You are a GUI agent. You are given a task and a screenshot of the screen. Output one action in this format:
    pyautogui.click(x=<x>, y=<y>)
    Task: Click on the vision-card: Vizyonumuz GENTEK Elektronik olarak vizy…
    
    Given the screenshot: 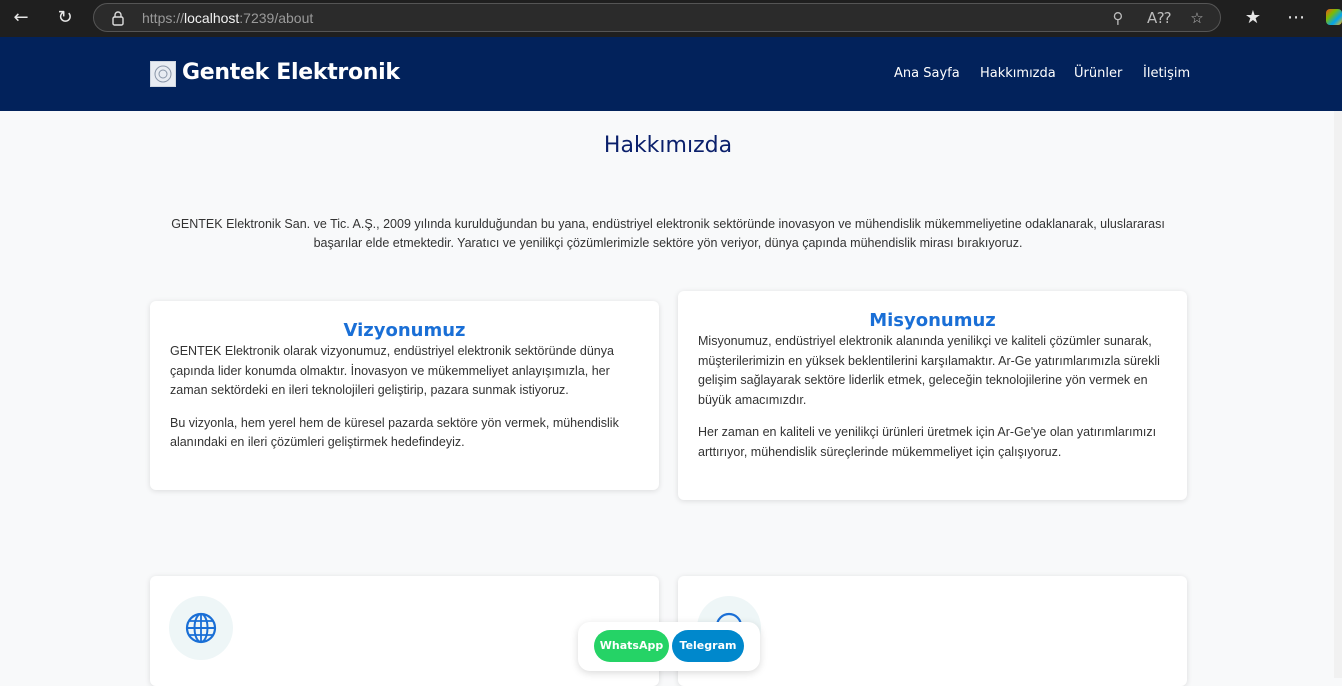 What is the action you would take?
    pyautogui.click(x=404, y=395)
    